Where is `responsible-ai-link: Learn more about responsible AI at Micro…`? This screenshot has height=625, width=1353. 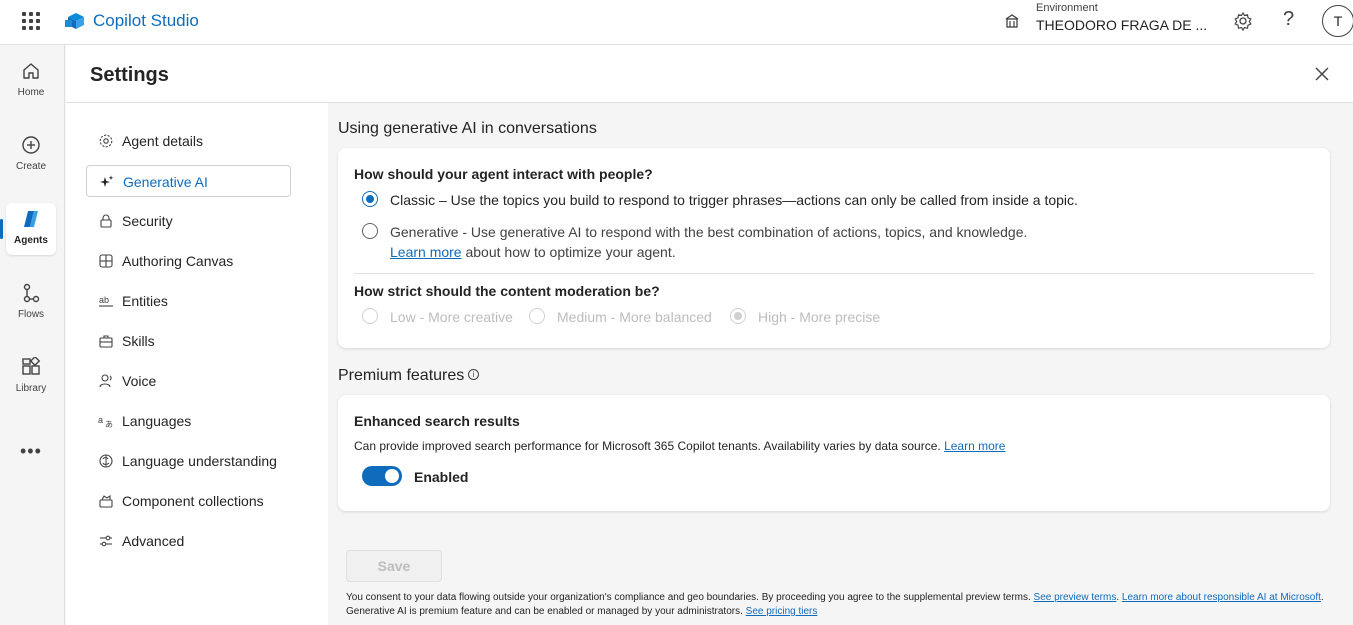
responsible-ai-link: Learn more about responsible AI at Micro… is located at coordinates (1221, 597).